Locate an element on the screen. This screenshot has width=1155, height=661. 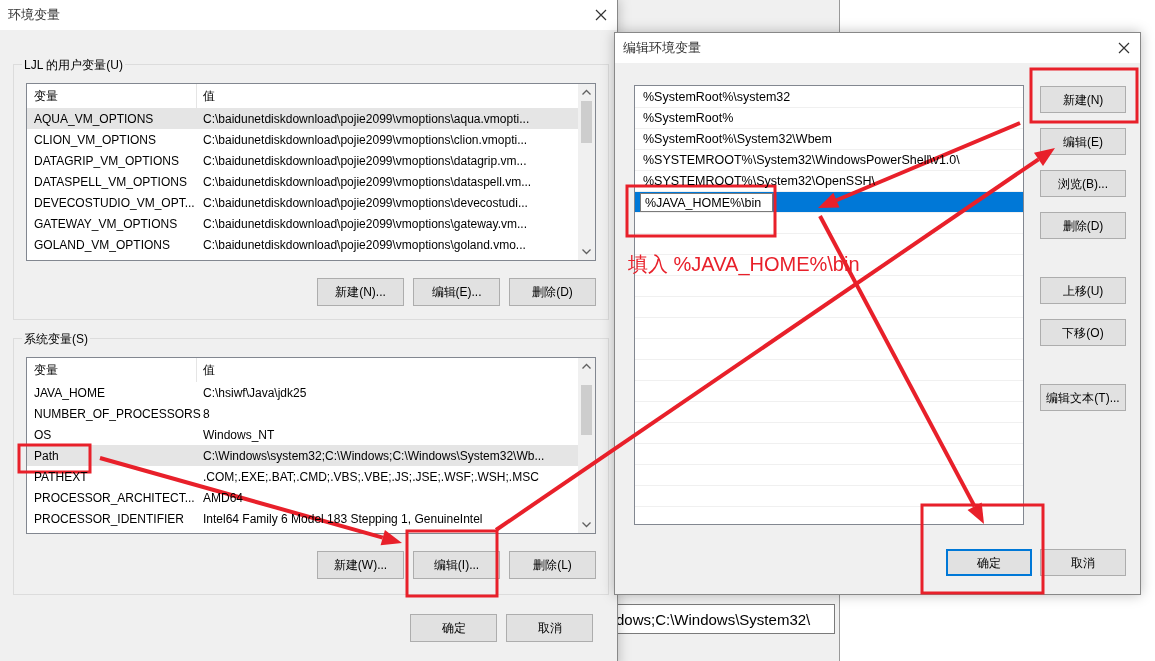
variable-name: OS is located at coordinates (43, 434).